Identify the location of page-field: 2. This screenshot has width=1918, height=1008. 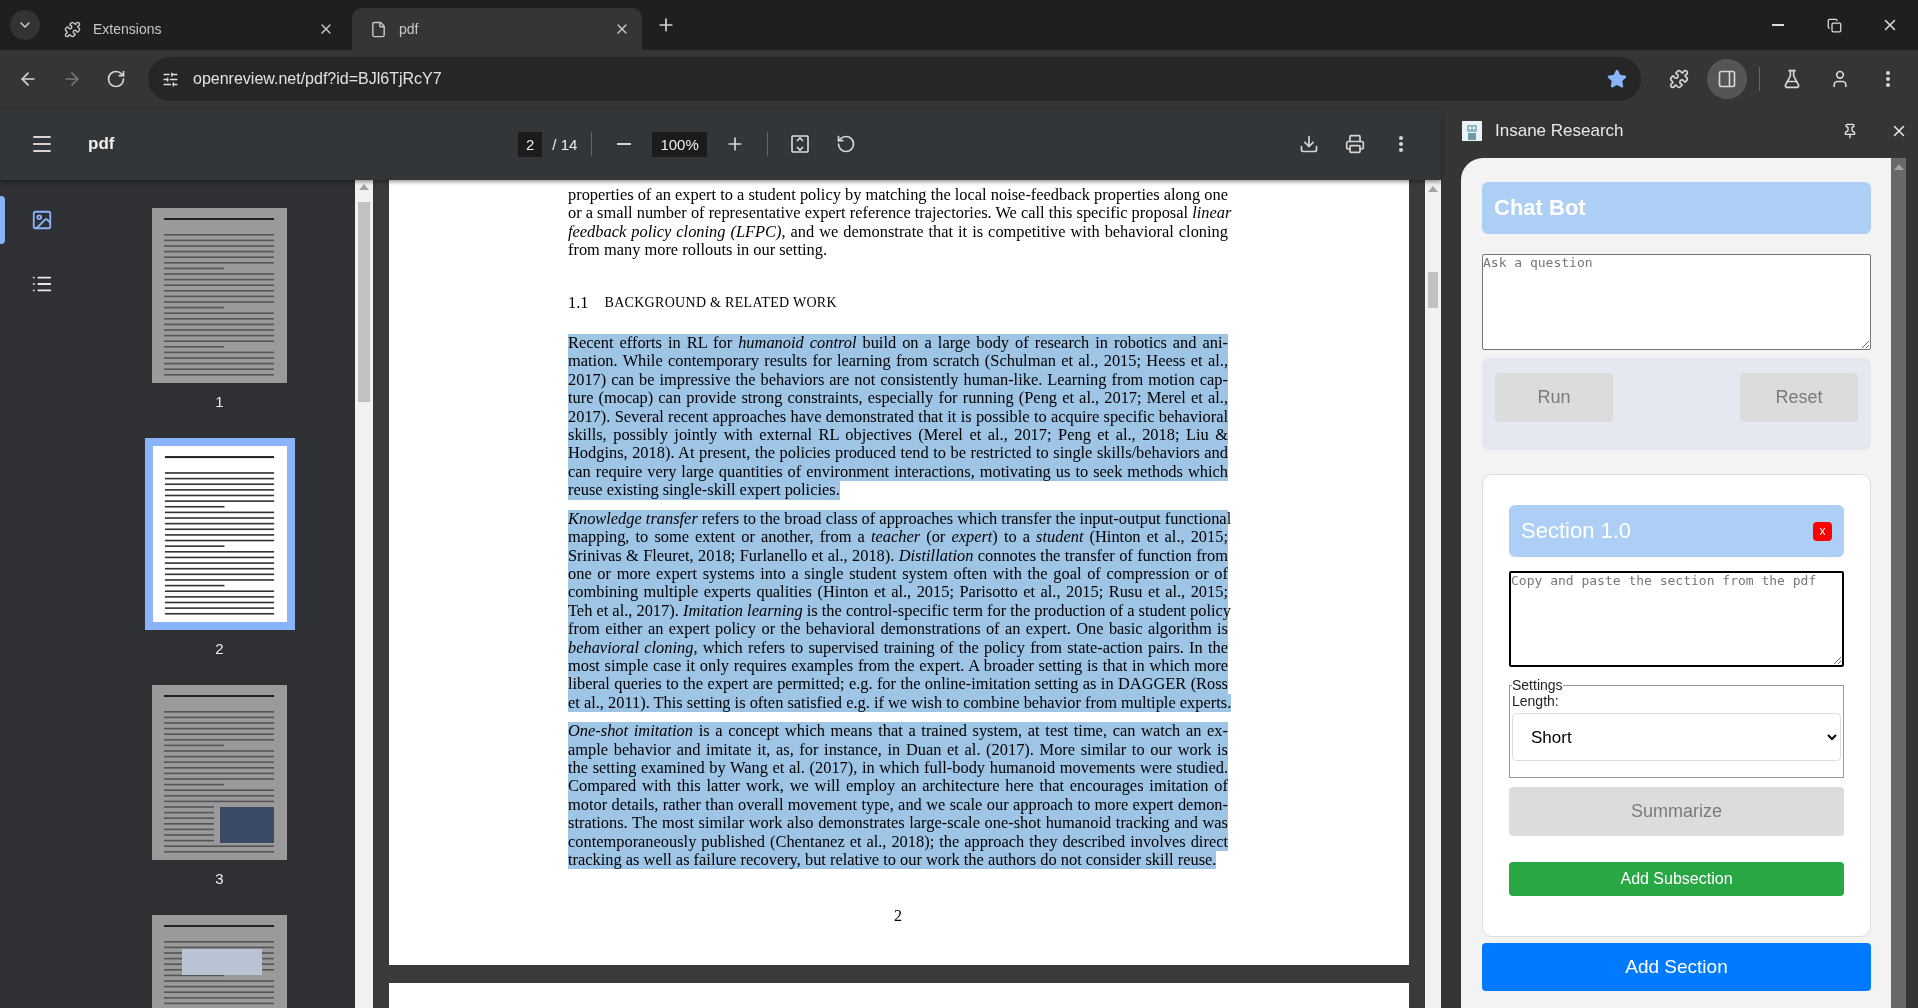
(530, 144).